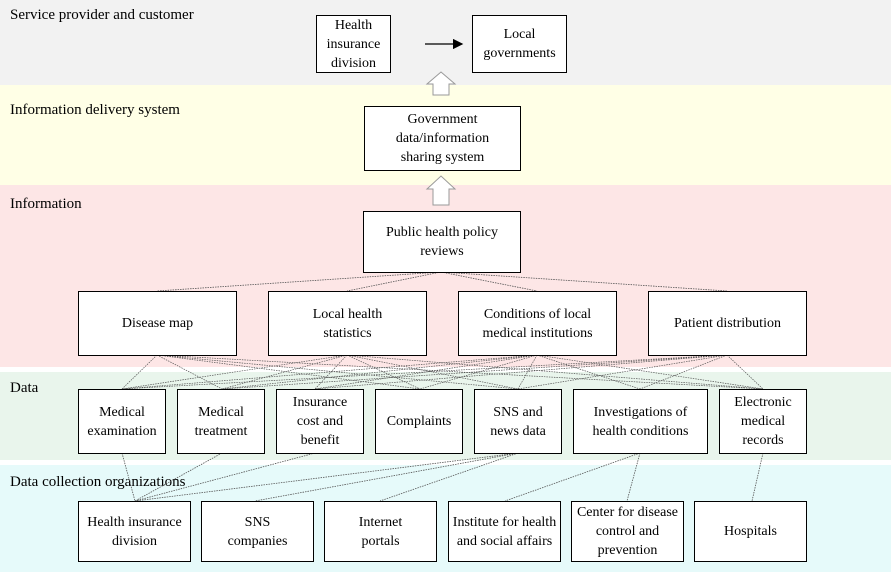  What do you see at coordinates (320, 421) in the screenshot?
I see `data-insurance-cost: Insurance cost and benefit` at bounding box center [320, 421].